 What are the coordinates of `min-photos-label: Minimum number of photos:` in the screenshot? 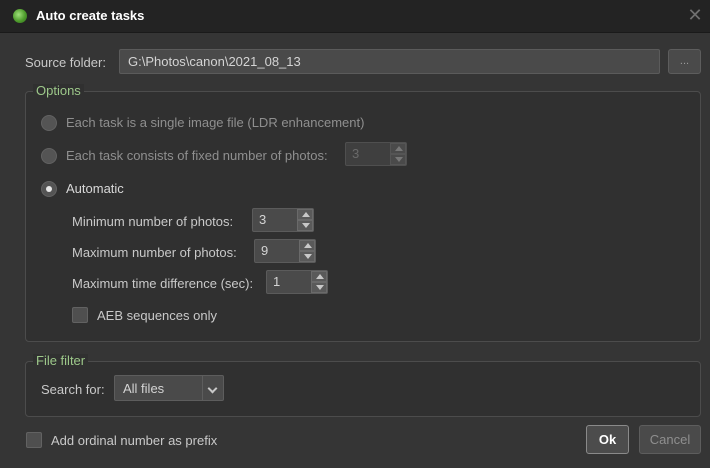 It's located at (153, 221).